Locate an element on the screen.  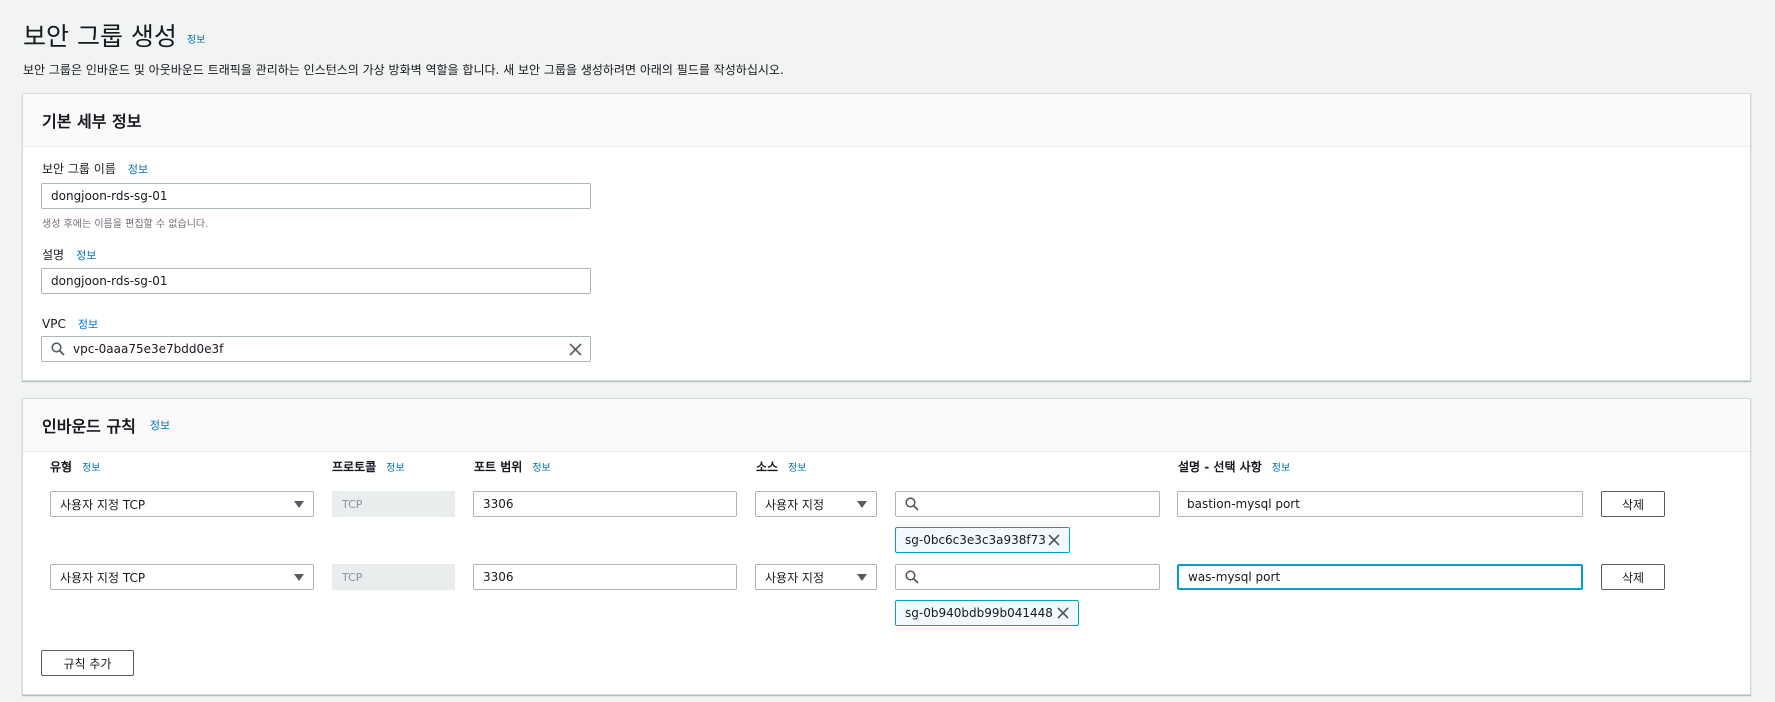
vpc-value: vpc-0aaa75e3e7bdd0e3f is located at coordinates (148, 349).